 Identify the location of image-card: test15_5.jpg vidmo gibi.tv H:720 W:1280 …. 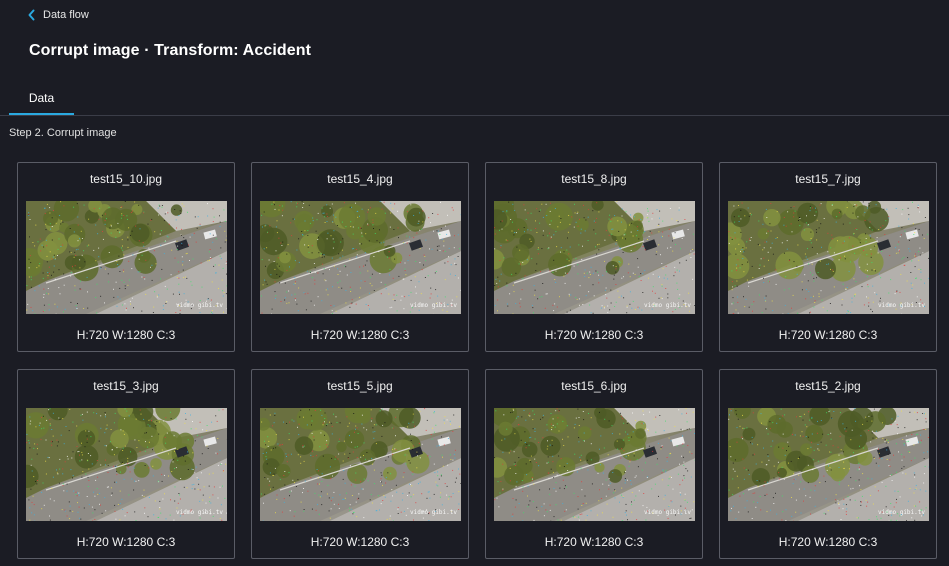
(360, 464).